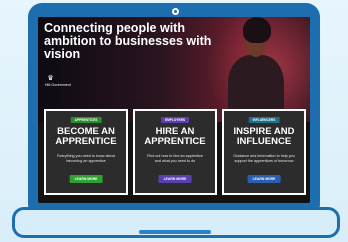  What do you see at coordinates (175, 232) in the screenshot?
I see `laptop-base-slot` at bounding box center [175, 232].